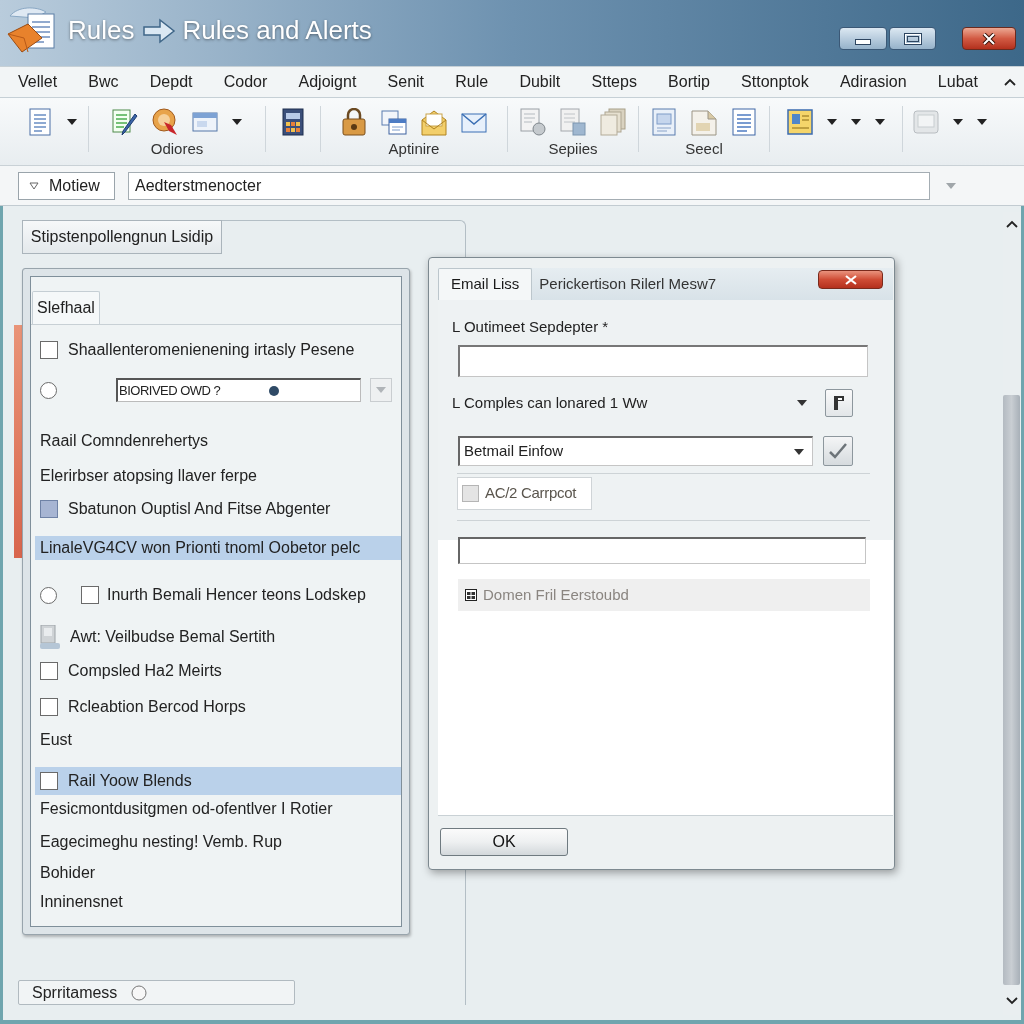  Describe the element at coordinates (530, 327) in the screenshot. I see `field-label: L Outimeet Sepdepter *` at that location.